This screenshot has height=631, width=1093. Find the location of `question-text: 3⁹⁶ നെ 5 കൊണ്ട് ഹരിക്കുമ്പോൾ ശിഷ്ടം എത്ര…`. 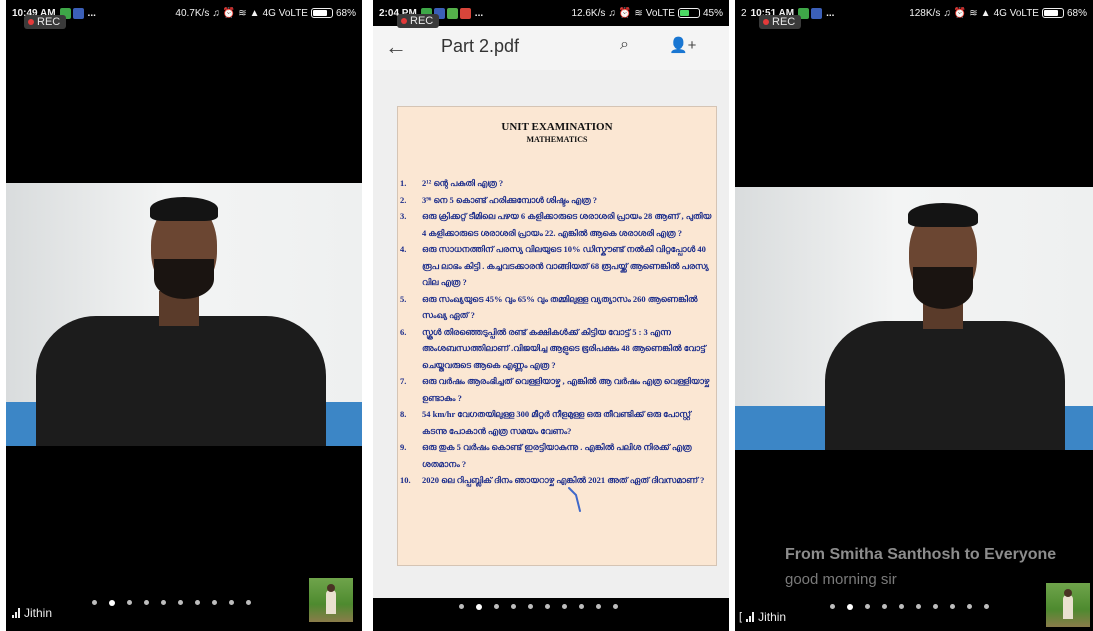

question-text: 3⁹⁶ നെ 5 കൊണ്ട് ഹരിക്കുമ്പോൾ ശിഷ്ടം എത്ര… is located at coordinates (510, 199).